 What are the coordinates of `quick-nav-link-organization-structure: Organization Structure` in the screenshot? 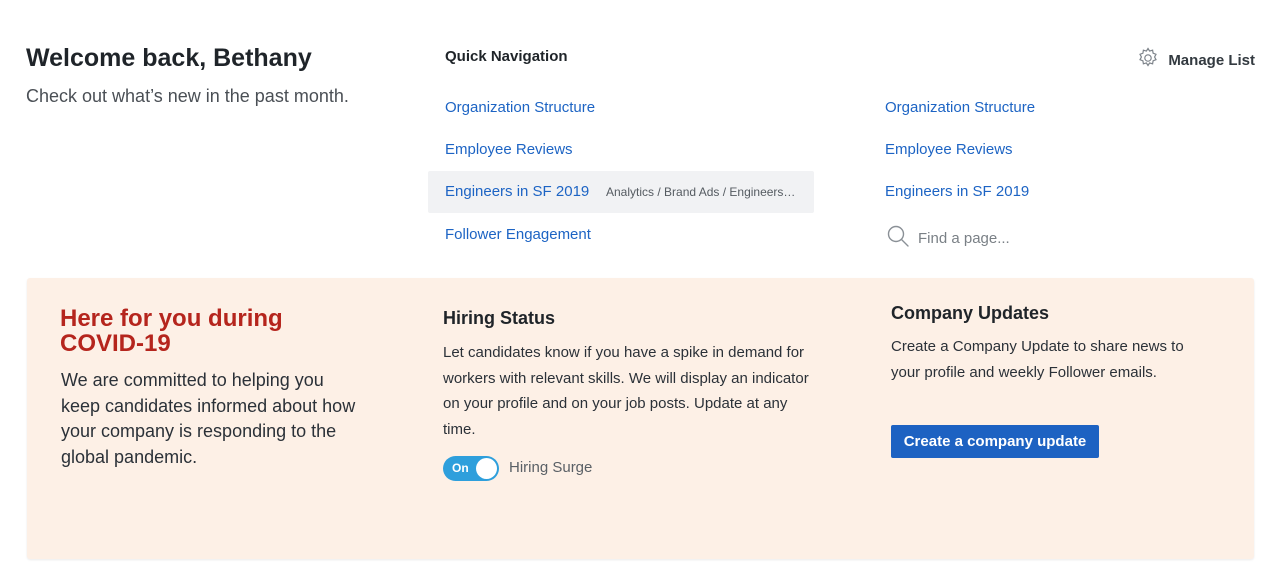 It's located at (520, 107).